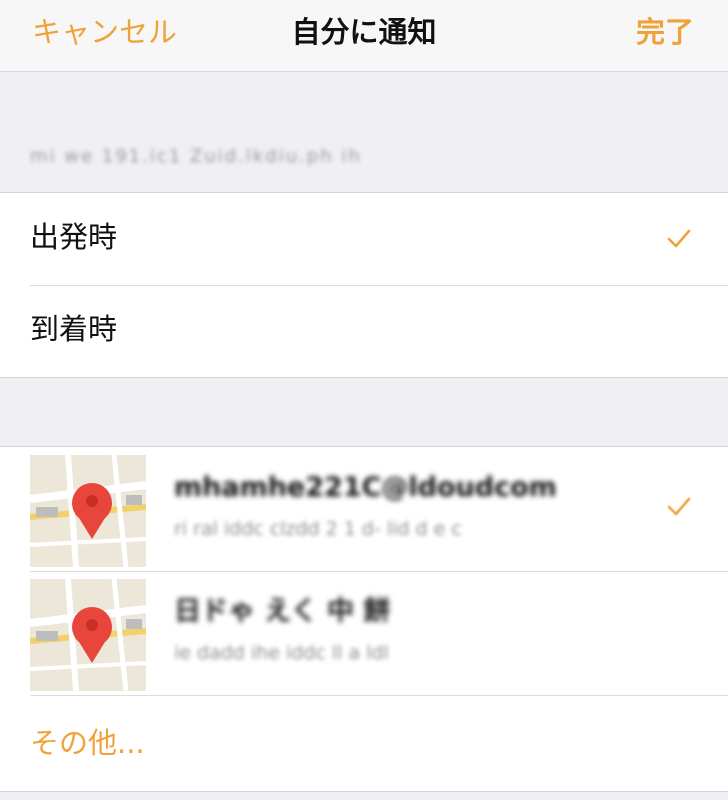 The width and height of the screenshot is (728, 800). What do you see at coordinates (318, 529) in the screenshot?
I see `location-subtitle: ri ral iddc clzdd 2 1 d- lid d e c` at bounding box center [318, 529].